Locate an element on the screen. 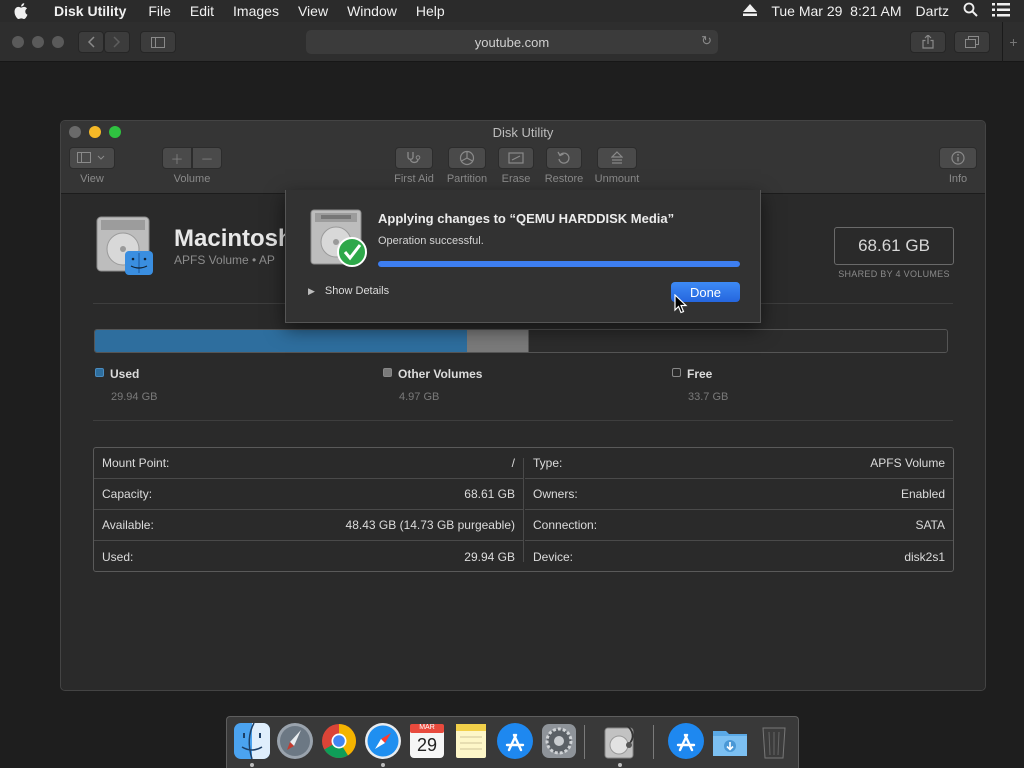 The width and height of the screenshot is (1024, 768). erase-label: Erase is located at coordinates (516, 179).